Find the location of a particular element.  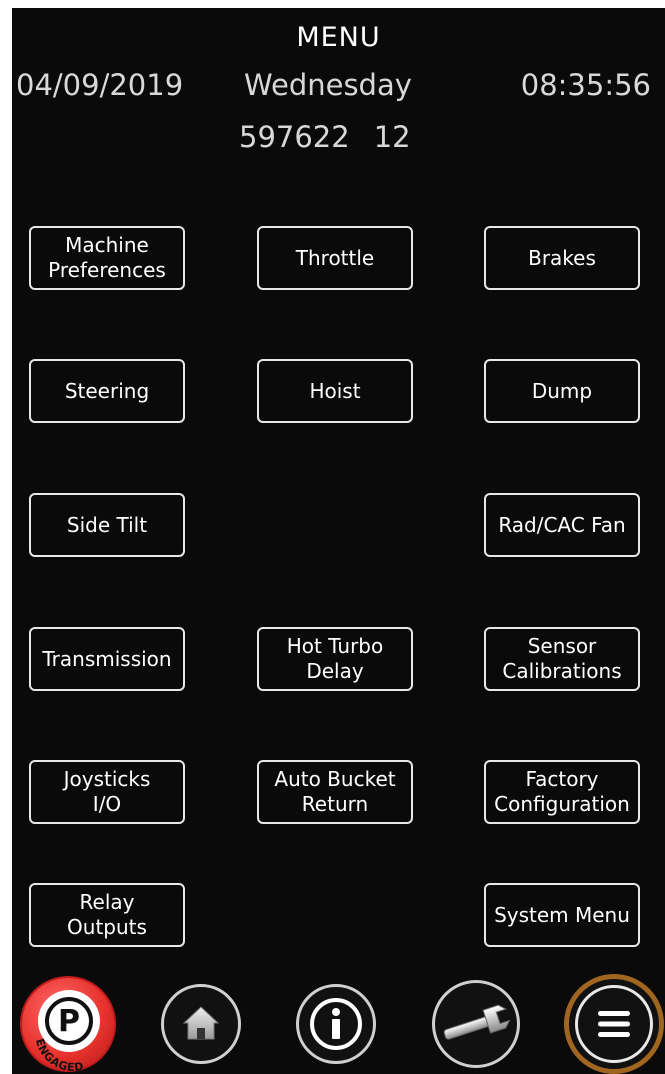

dump-button: Dump is located at coordinates (562, 391).